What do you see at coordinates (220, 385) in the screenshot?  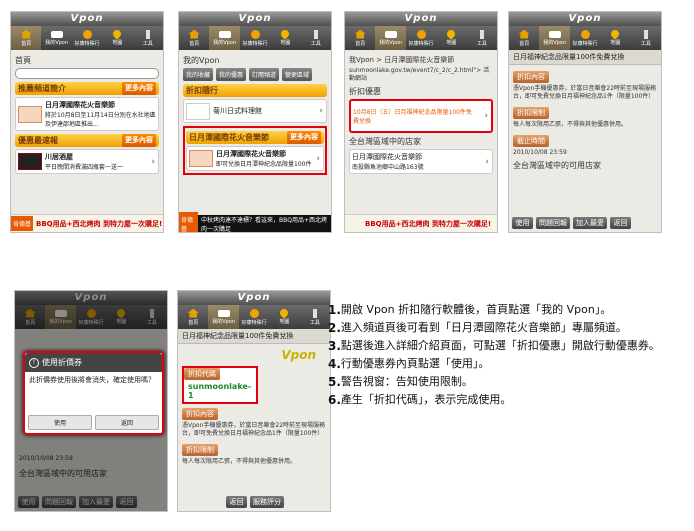 I see `code-highlight: 折扣代碼 sunmoonlake-1` at bounding box center [220, 385].